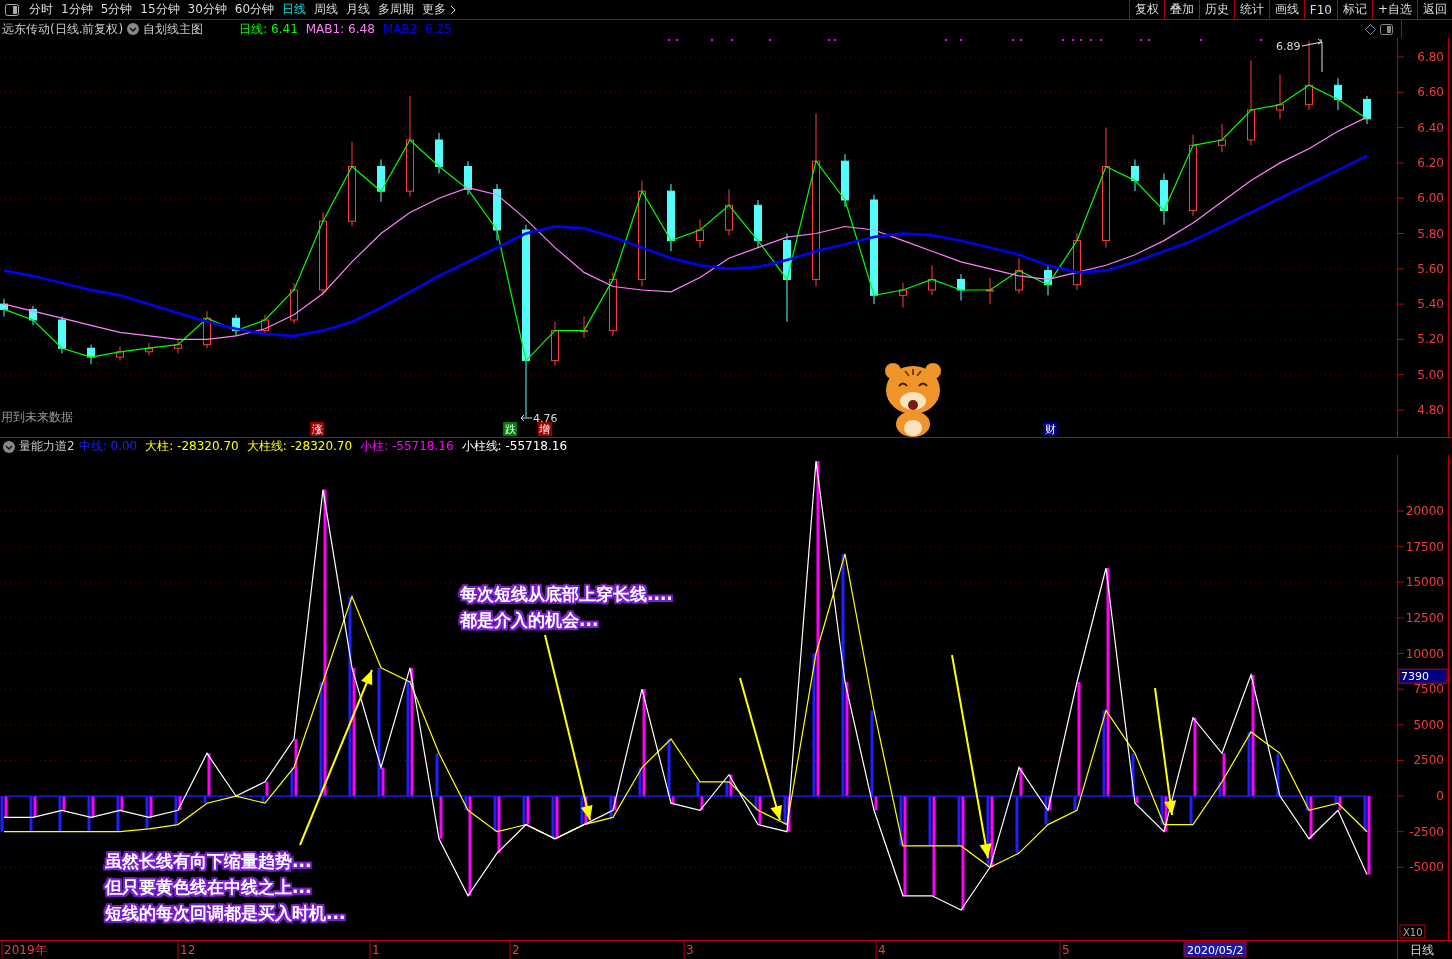 This screenshot has height=959, width=1452. I want to click on legend-value: 大柱: -28320.70, so click(192, 446).